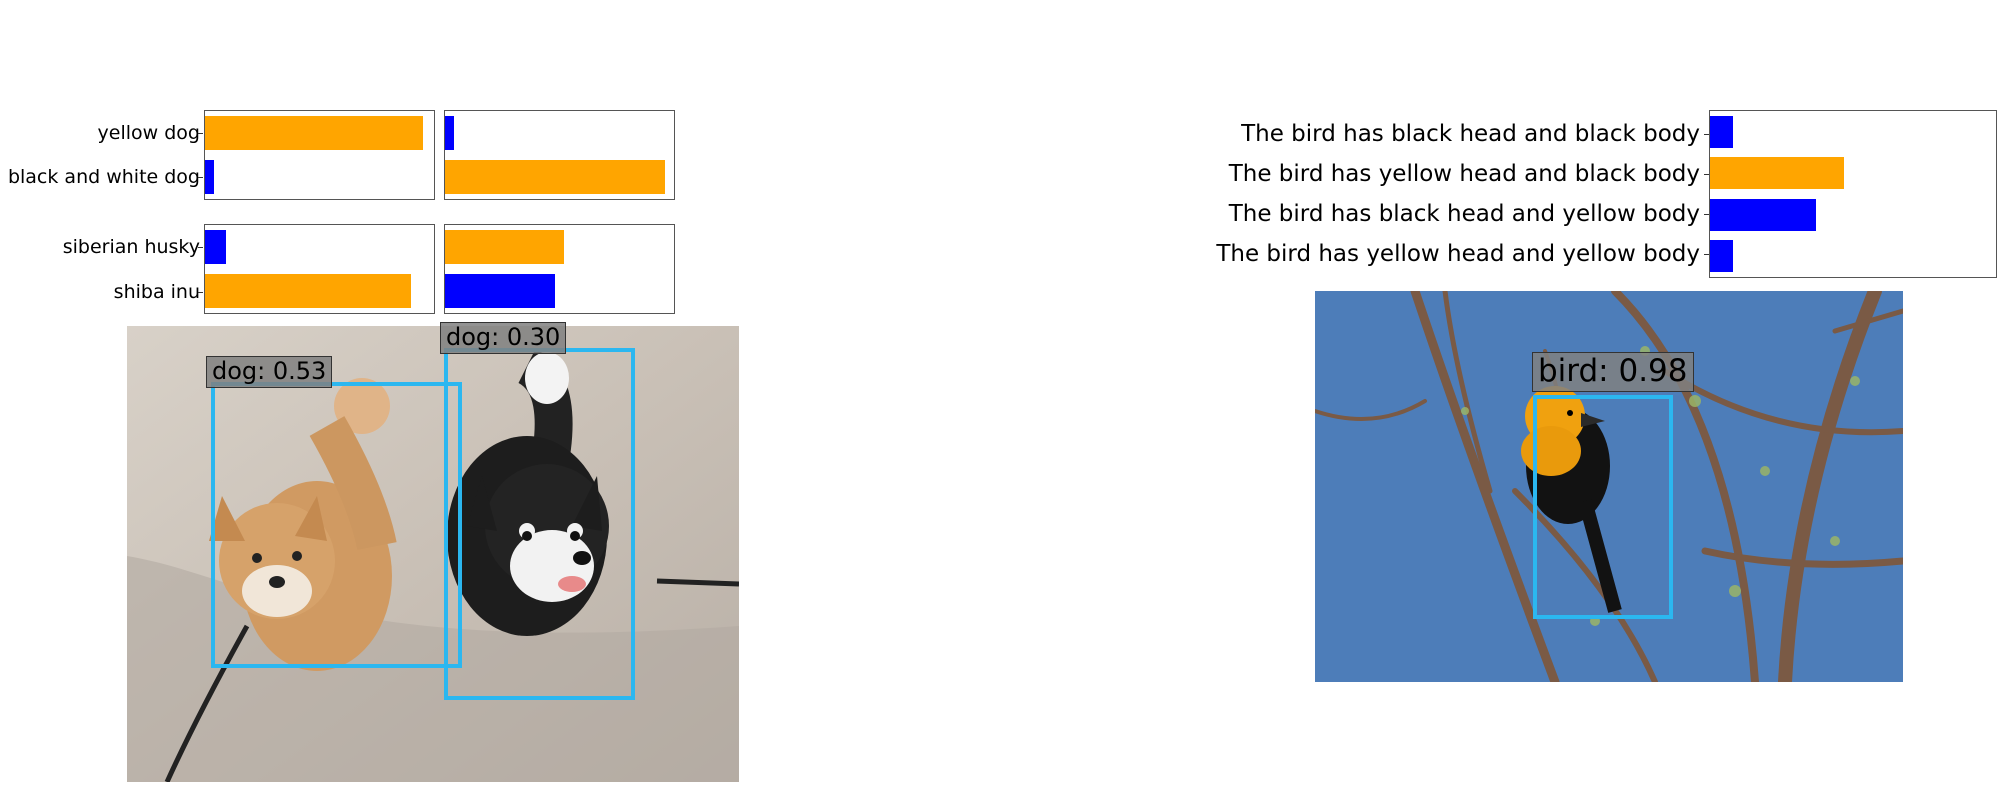  What do you see at coordinates (148, 133) in the screenshot?
I see `y-tick-label-yellow-dog: yellow dog` at bounding box center [148, 133].